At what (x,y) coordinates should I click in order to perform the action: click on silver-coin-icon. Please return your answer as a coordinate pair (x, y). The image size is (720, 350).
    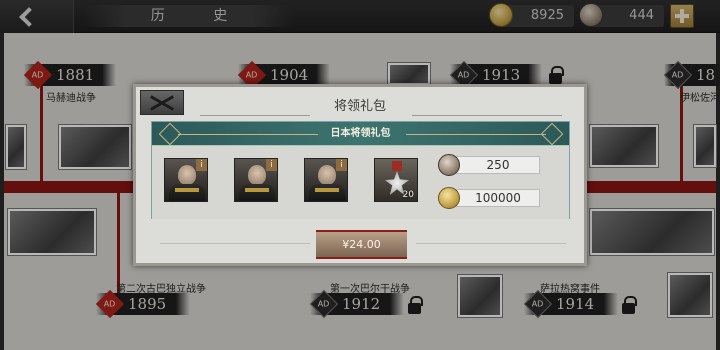
    Looking at the image, I should click on (449, 165).